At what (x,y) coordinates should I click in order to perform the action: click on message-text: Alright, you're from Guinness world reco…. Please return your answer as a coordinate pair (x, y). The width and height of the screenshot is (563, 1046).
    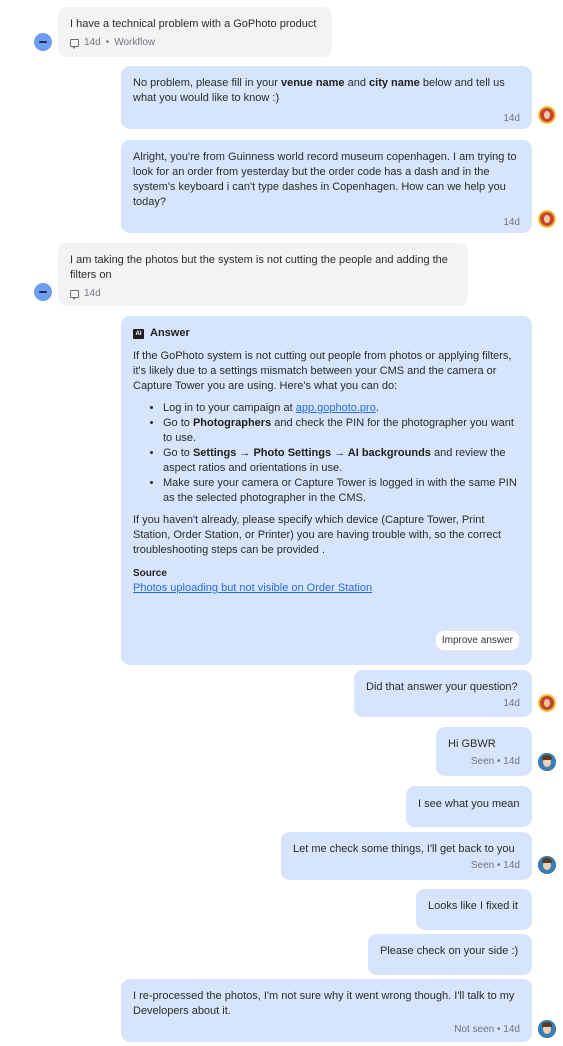
    Looking at the image, I should click on (325, 179).